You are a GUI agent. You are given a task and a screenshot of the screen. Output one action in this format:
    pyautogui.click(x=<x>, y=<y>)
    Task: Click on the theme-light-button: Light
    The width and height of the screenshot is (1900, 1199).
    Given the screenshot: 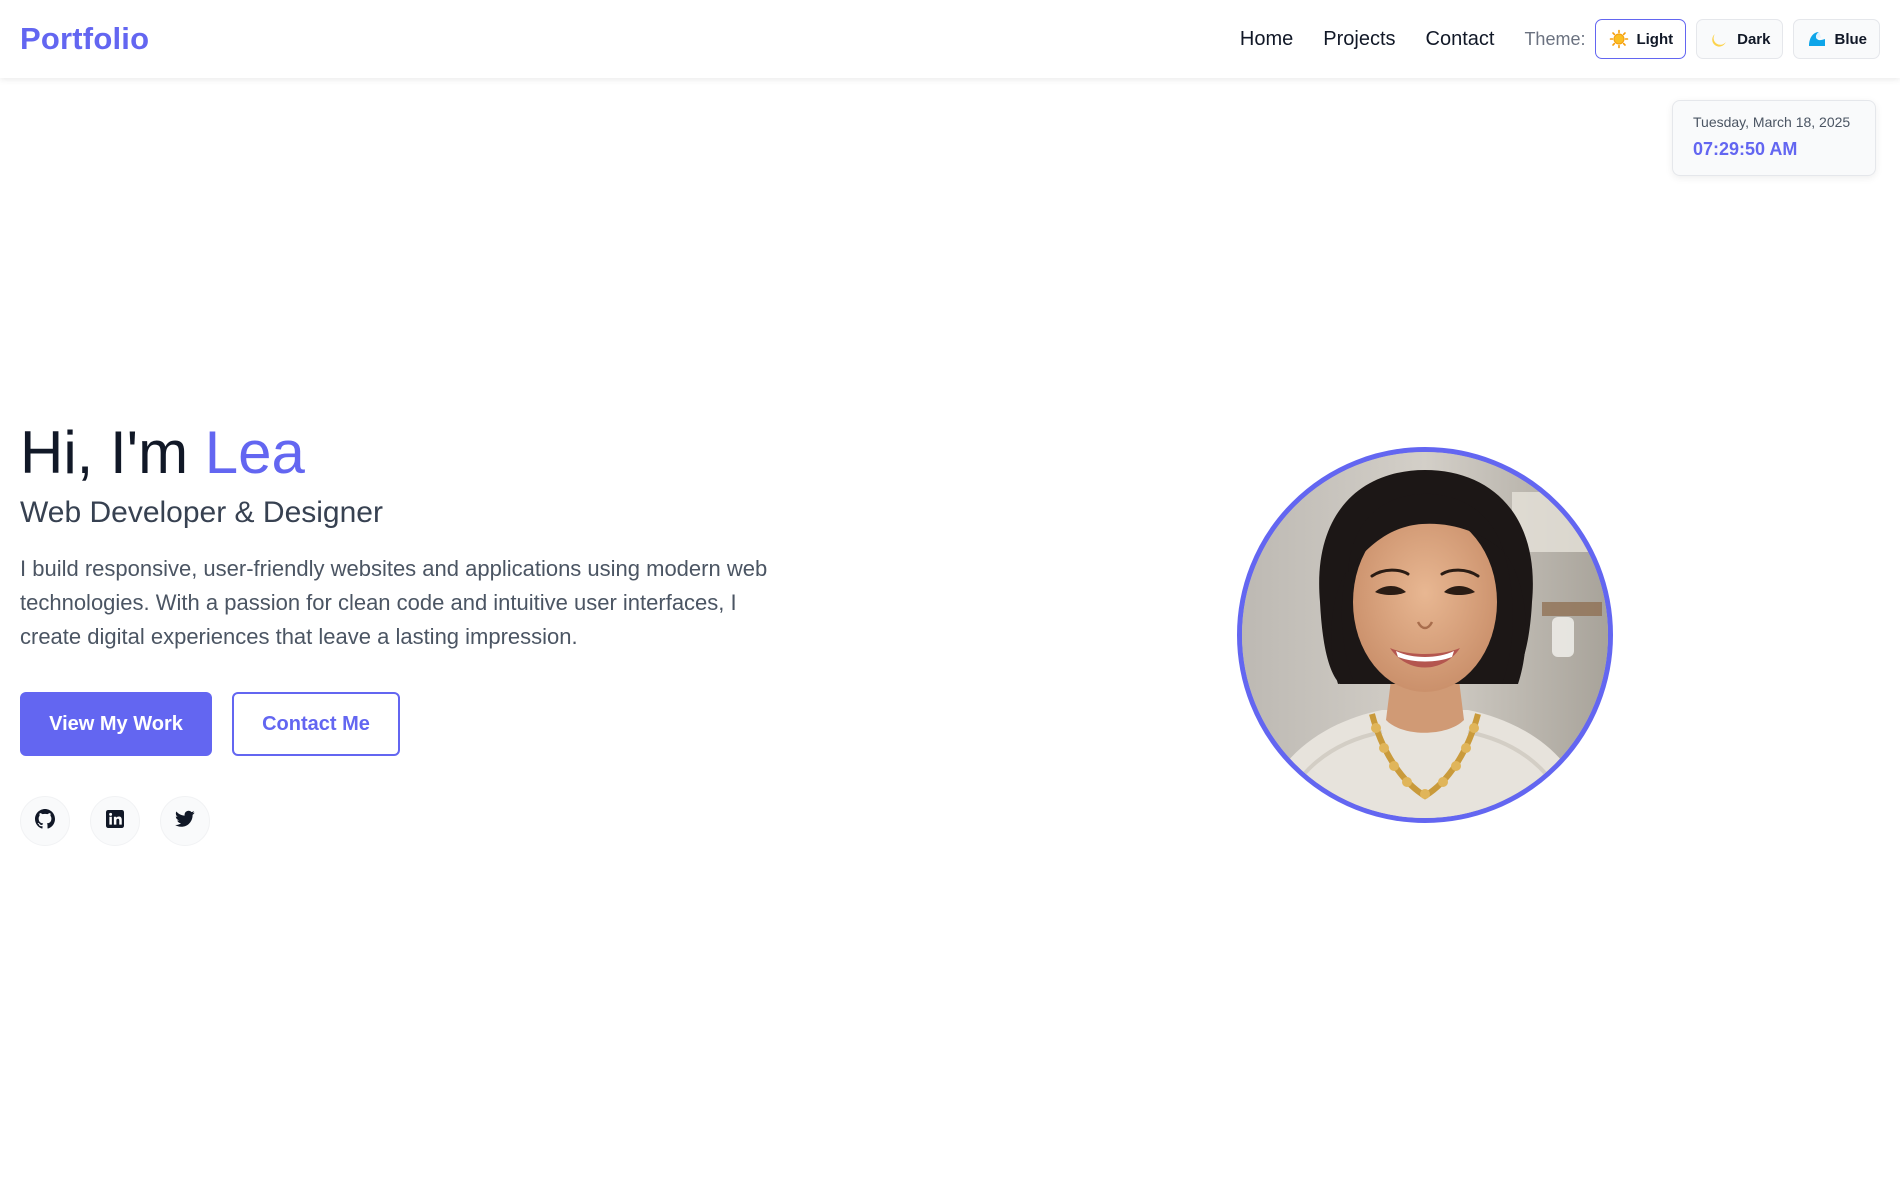 What is the action you would take?
    pyautogui.click(x=1641, y=39)
    